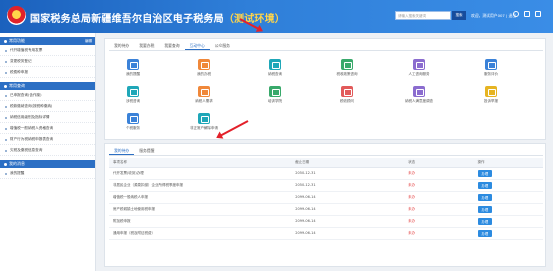  I want to click on function-tile: 涉税咨询, so click(133, 95).